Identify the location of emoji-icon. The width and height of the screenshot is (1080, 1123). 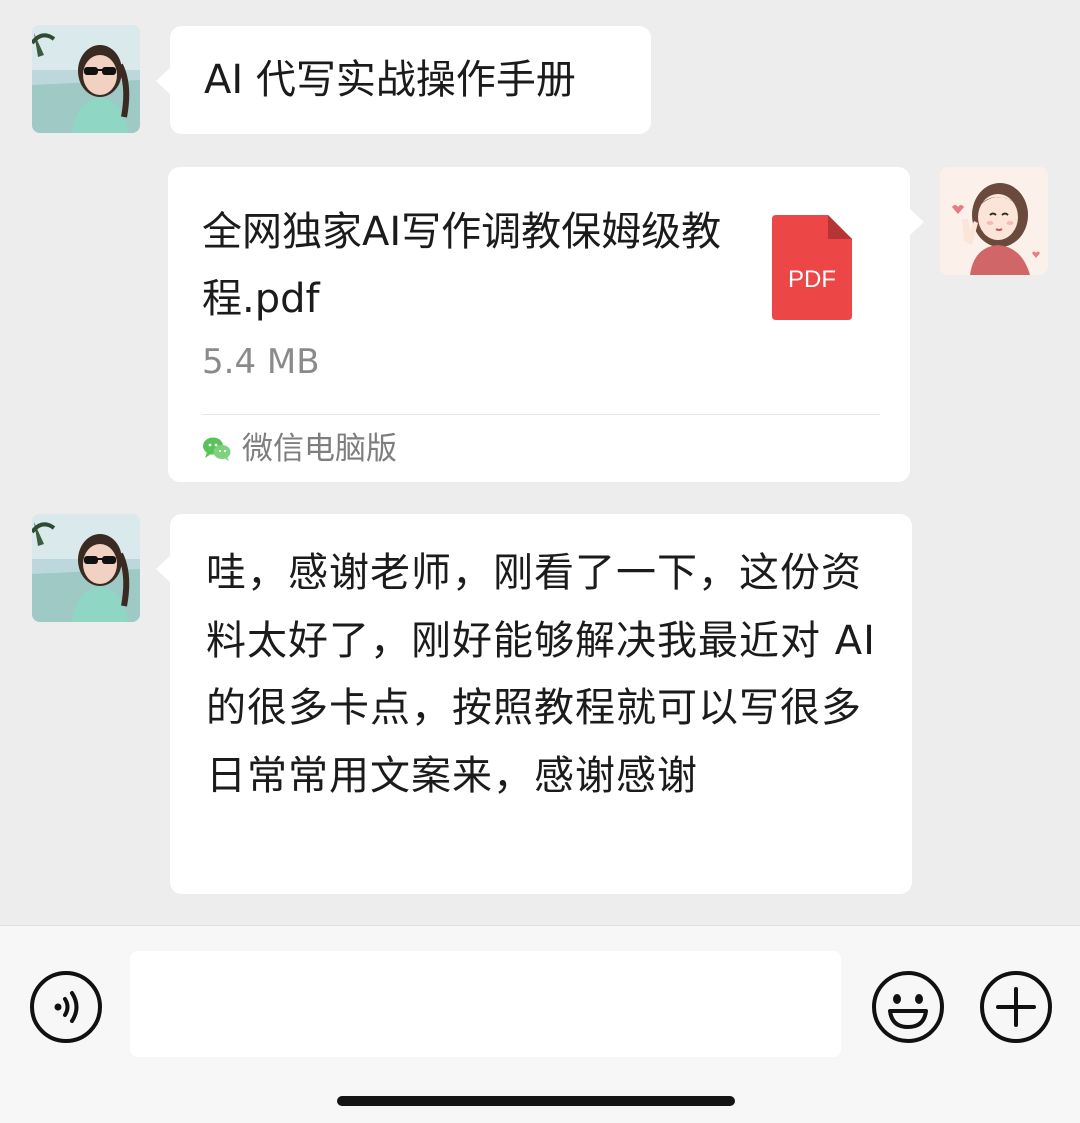
(908, 1007).